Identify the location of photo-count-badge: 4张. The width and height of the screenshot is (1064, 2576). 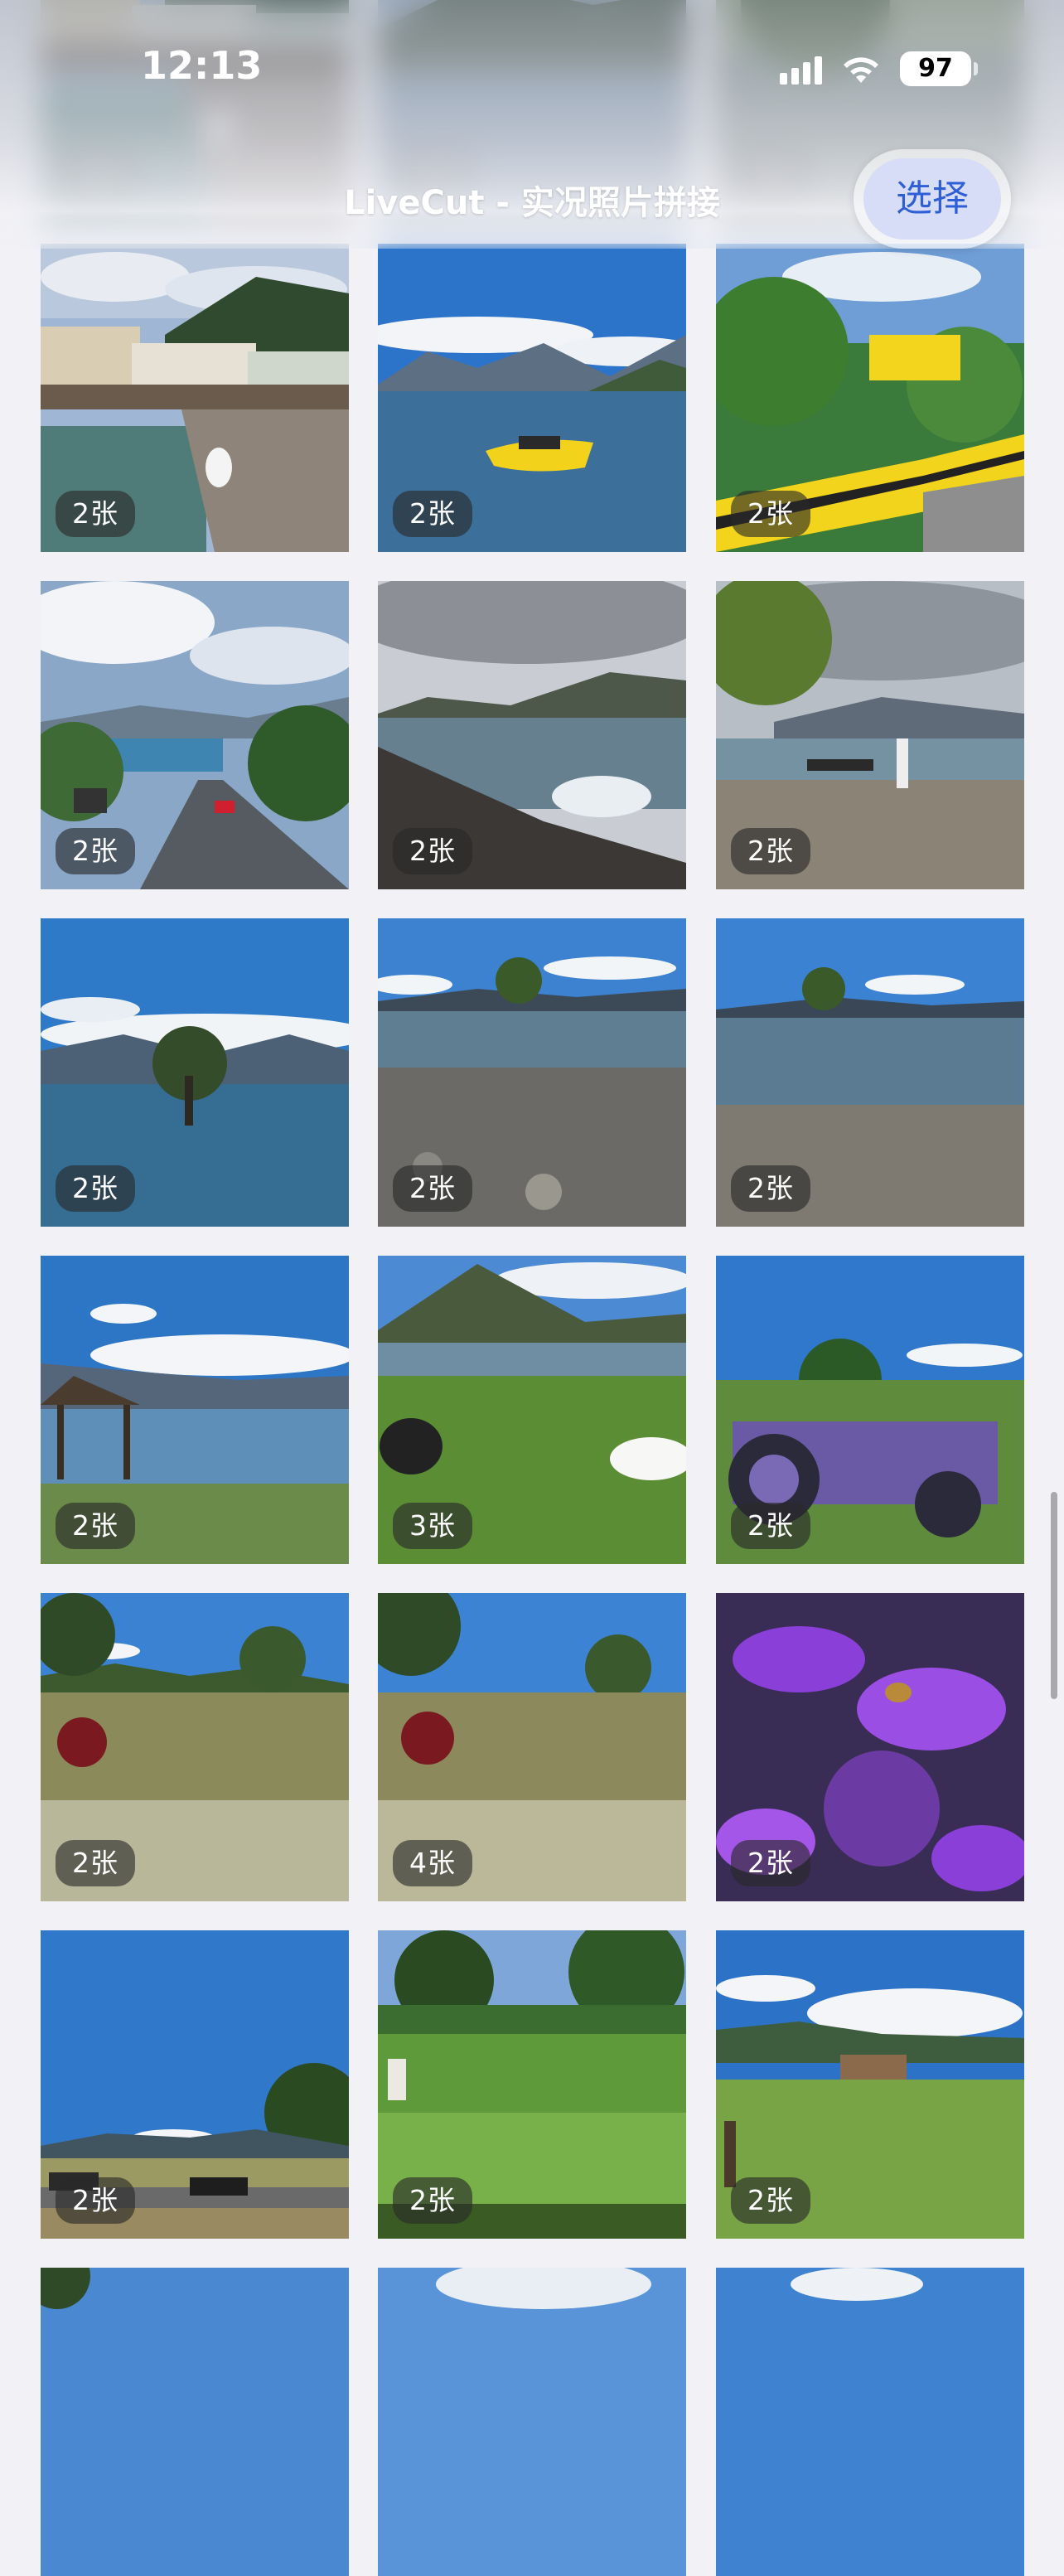
(432, 1863).